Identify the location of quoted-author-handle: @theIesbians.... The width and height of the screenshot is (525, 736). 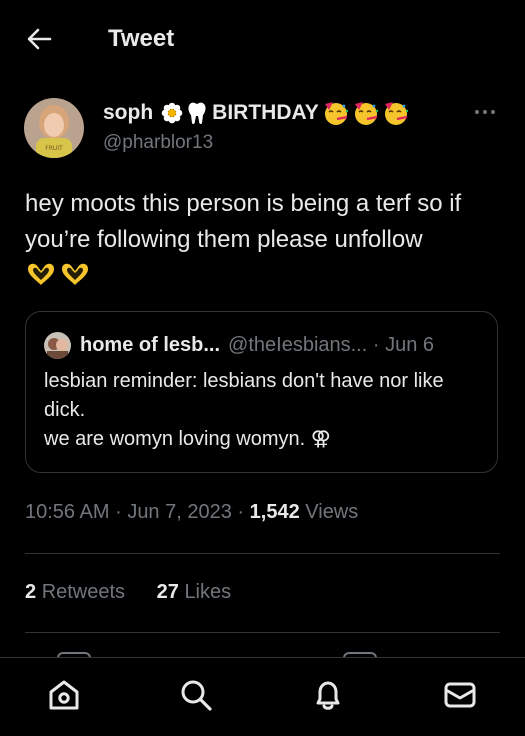
(298, 345).